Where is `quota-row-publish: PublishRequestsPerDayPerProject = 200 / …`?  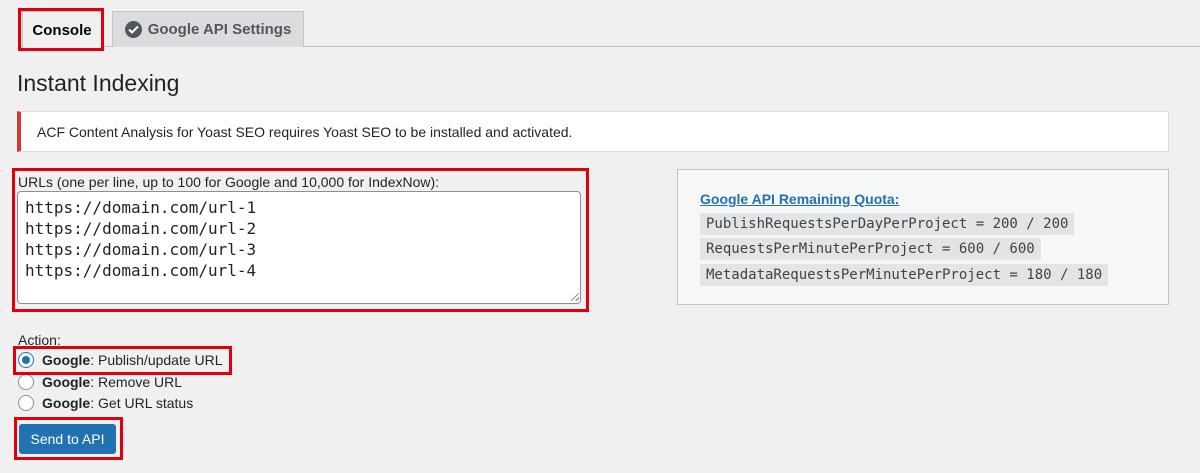 quota-row-publish: PublishRequestsPerDayPerProject = 200 / … is located at coordinates (887, 224).